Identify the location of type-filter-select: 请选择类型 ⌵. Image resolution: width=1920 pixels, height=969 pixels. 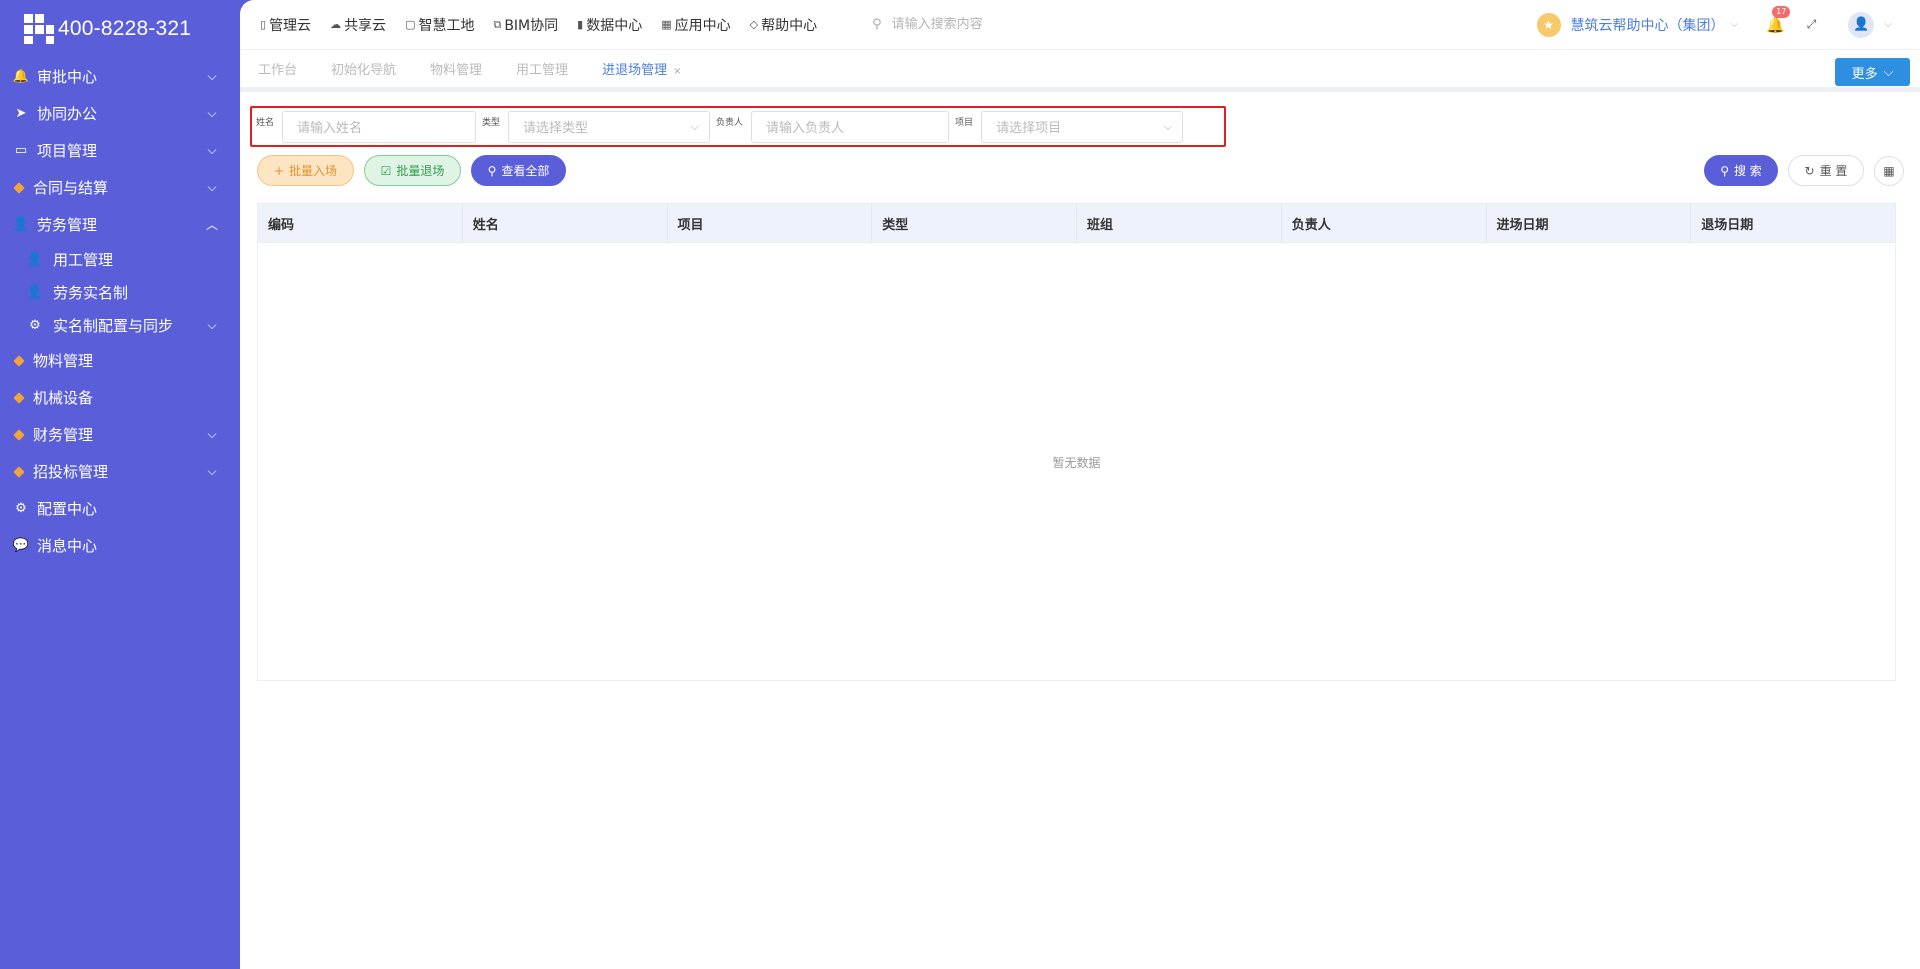
(609, 126).